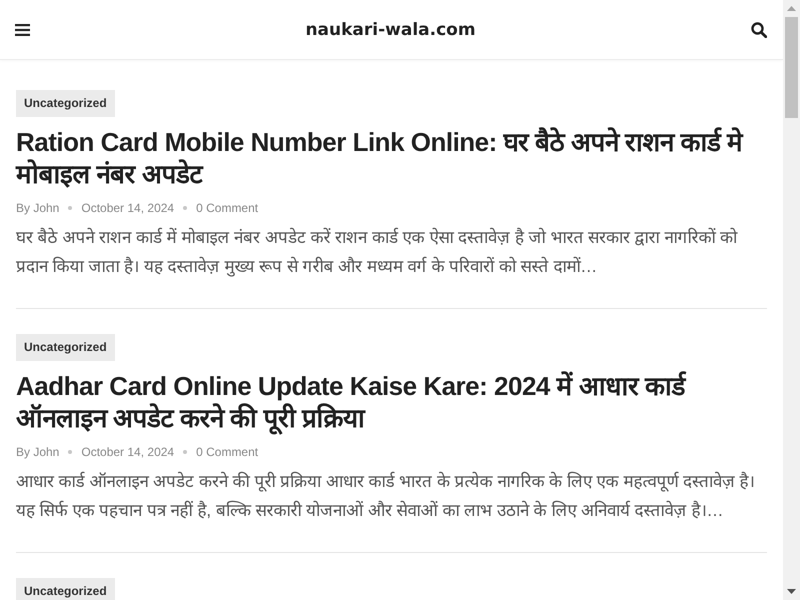 Image resolution: width=800 pixels, height=600 pixels. I want to click on scrollbar-thumb, so click(791, 67).